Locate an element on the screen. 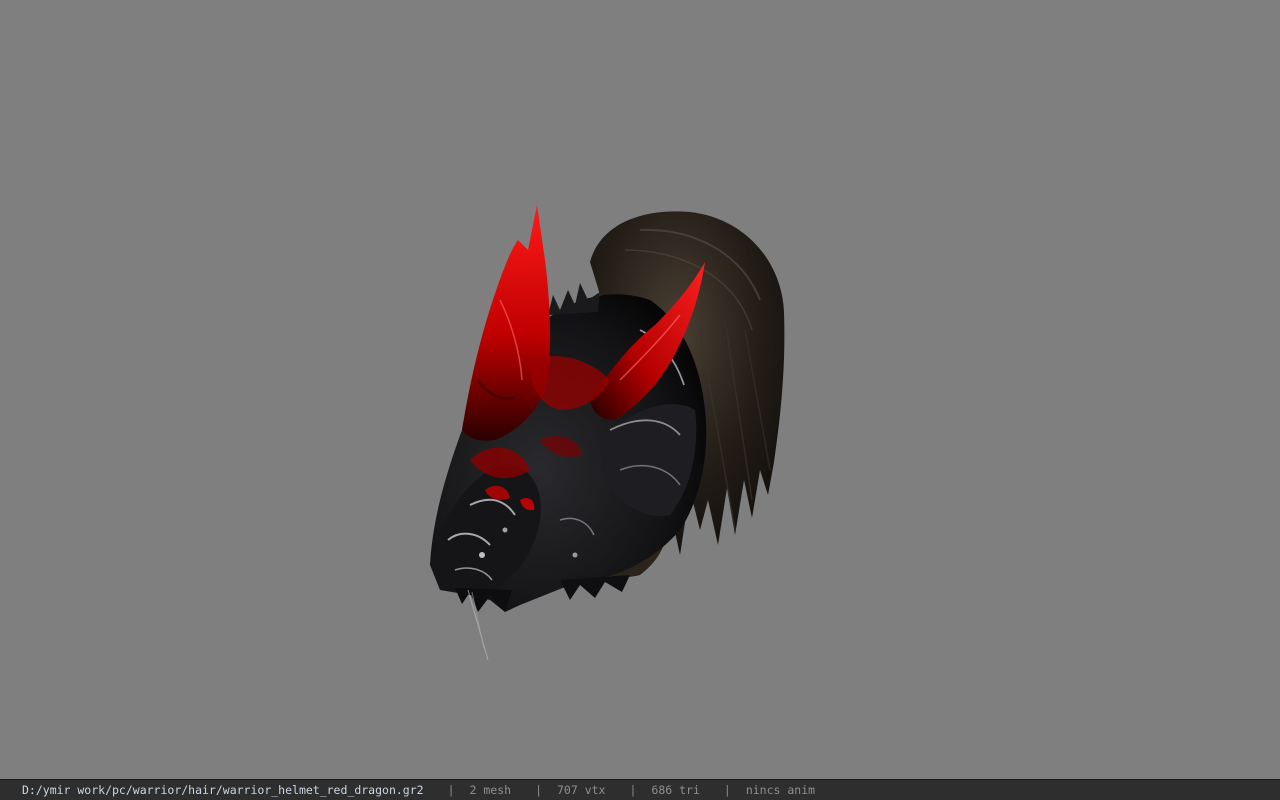  vertex-count-label: 707 vtx is located at coordinates (581, 790).